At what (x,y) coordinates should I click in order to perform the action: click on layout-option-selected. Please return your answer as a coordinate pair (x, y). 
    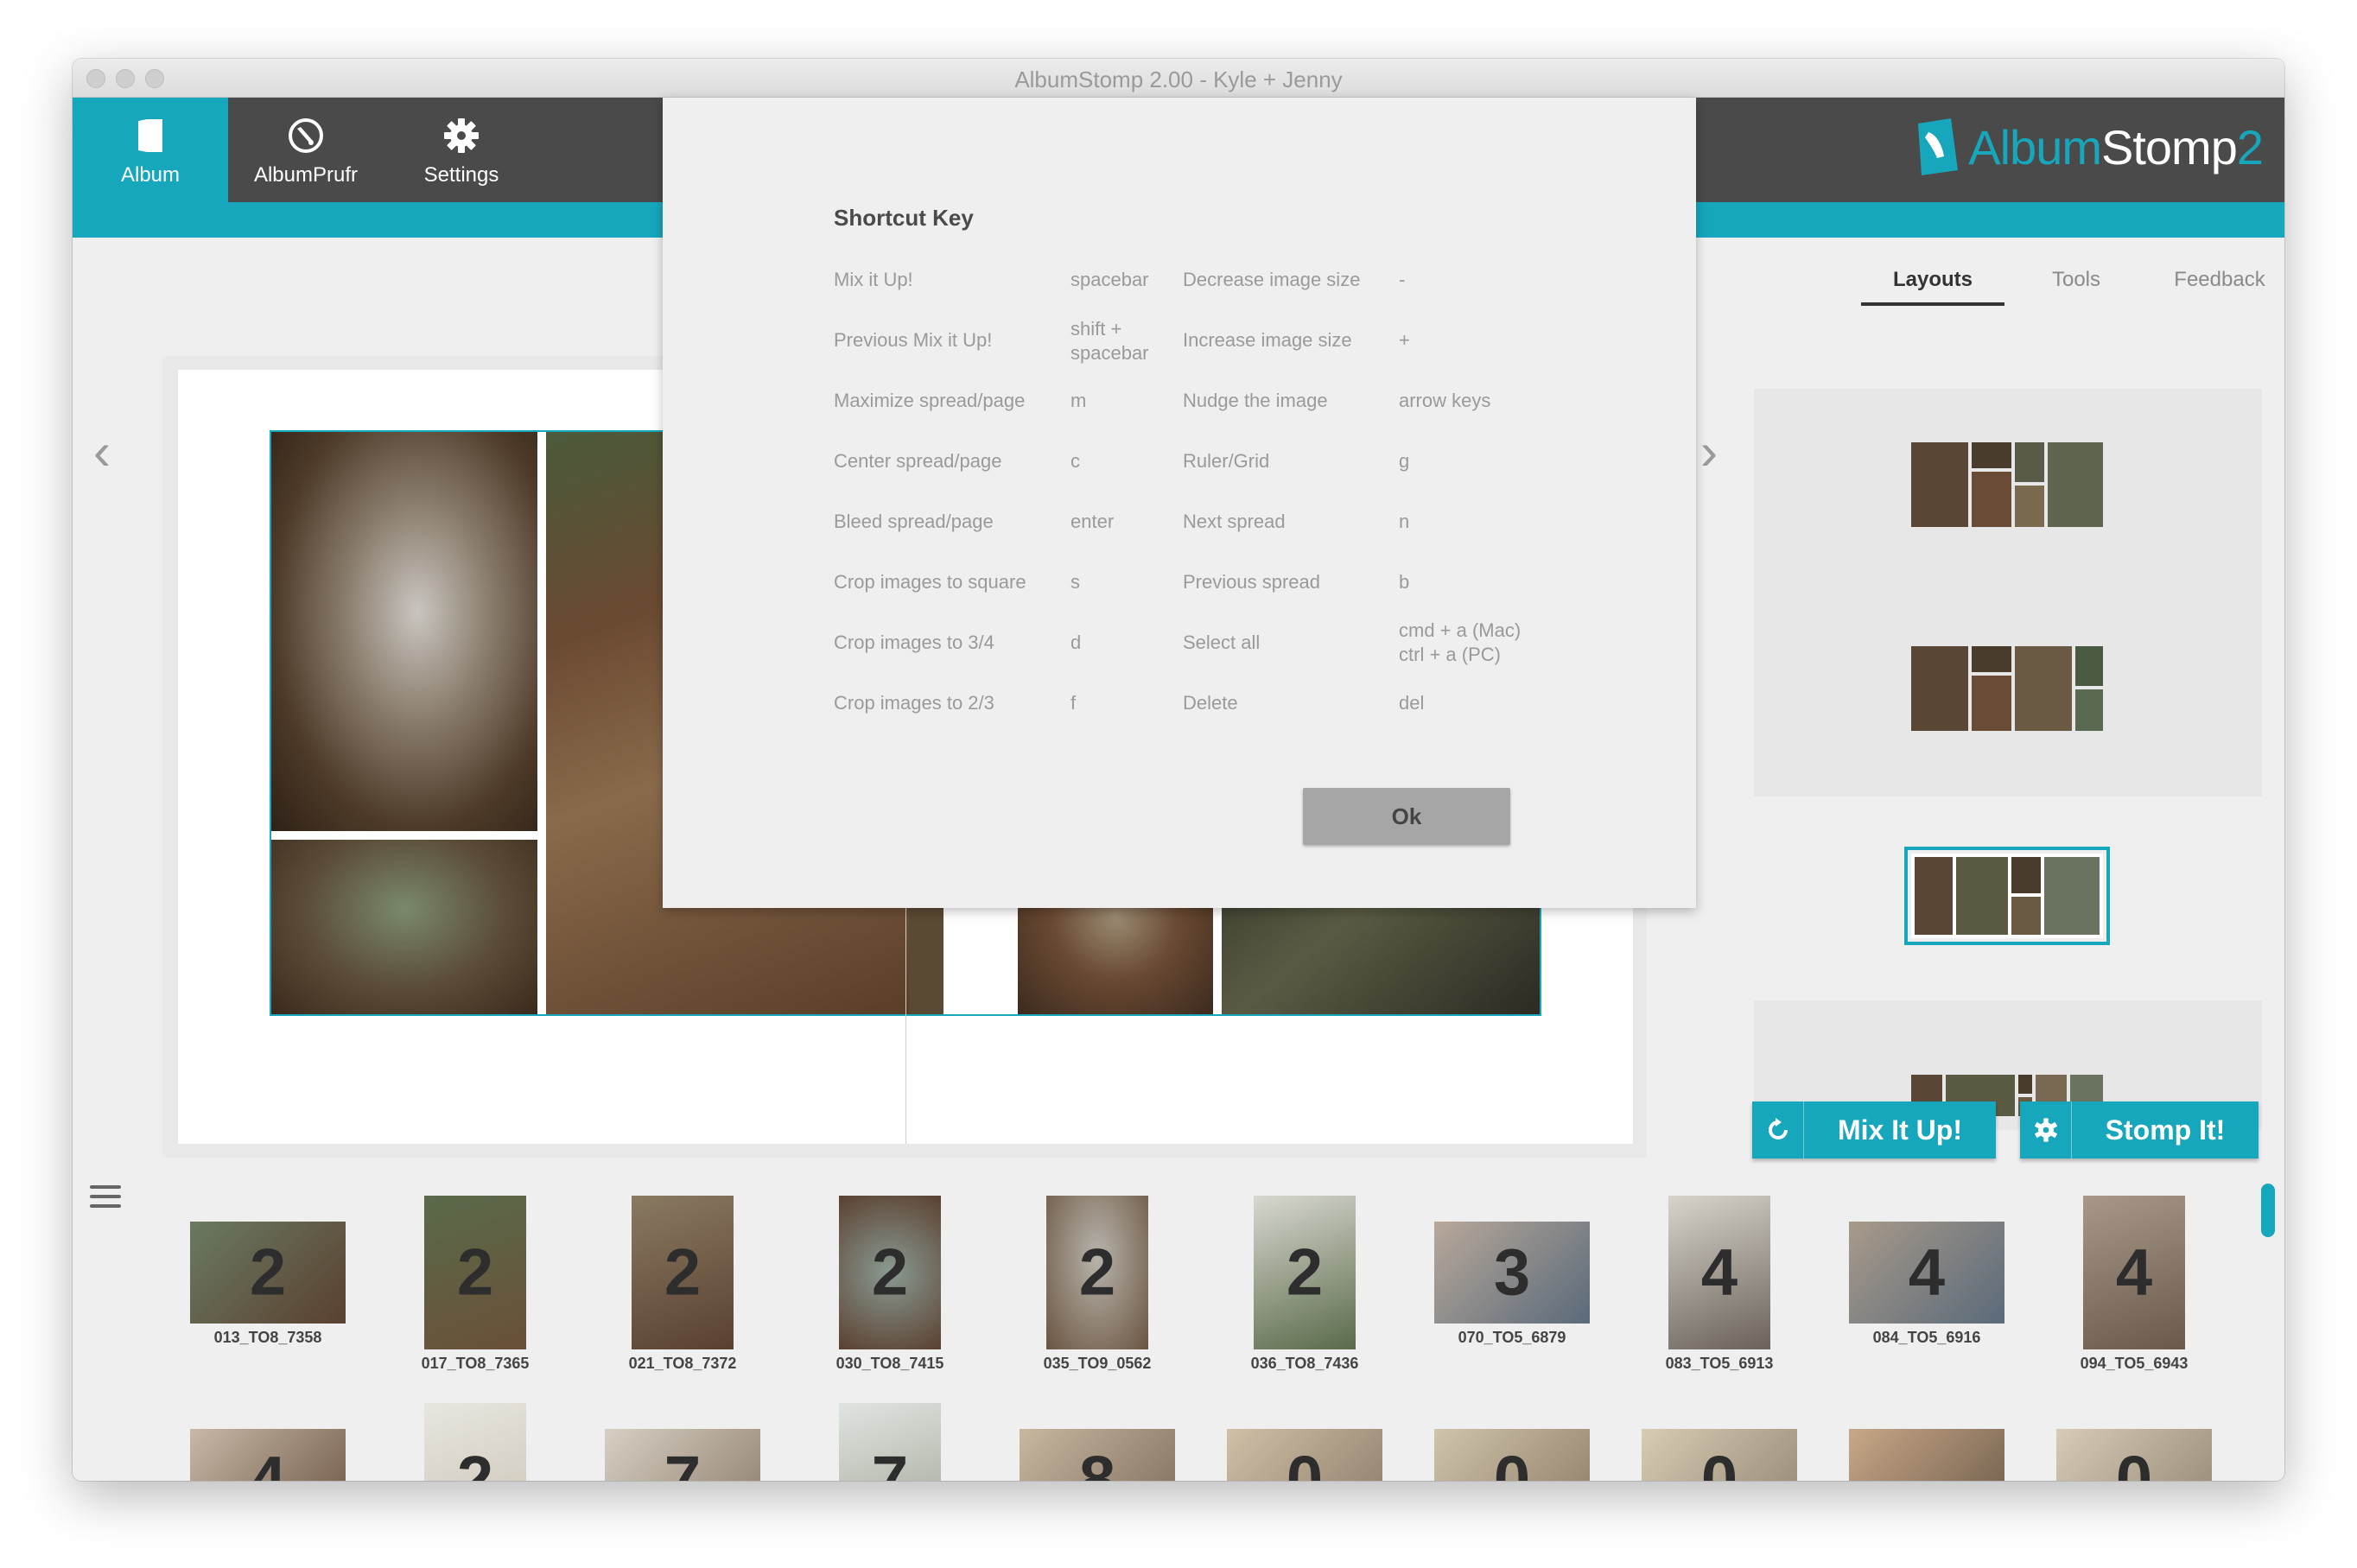
    Looking at the image, I should click on (2007, 896).